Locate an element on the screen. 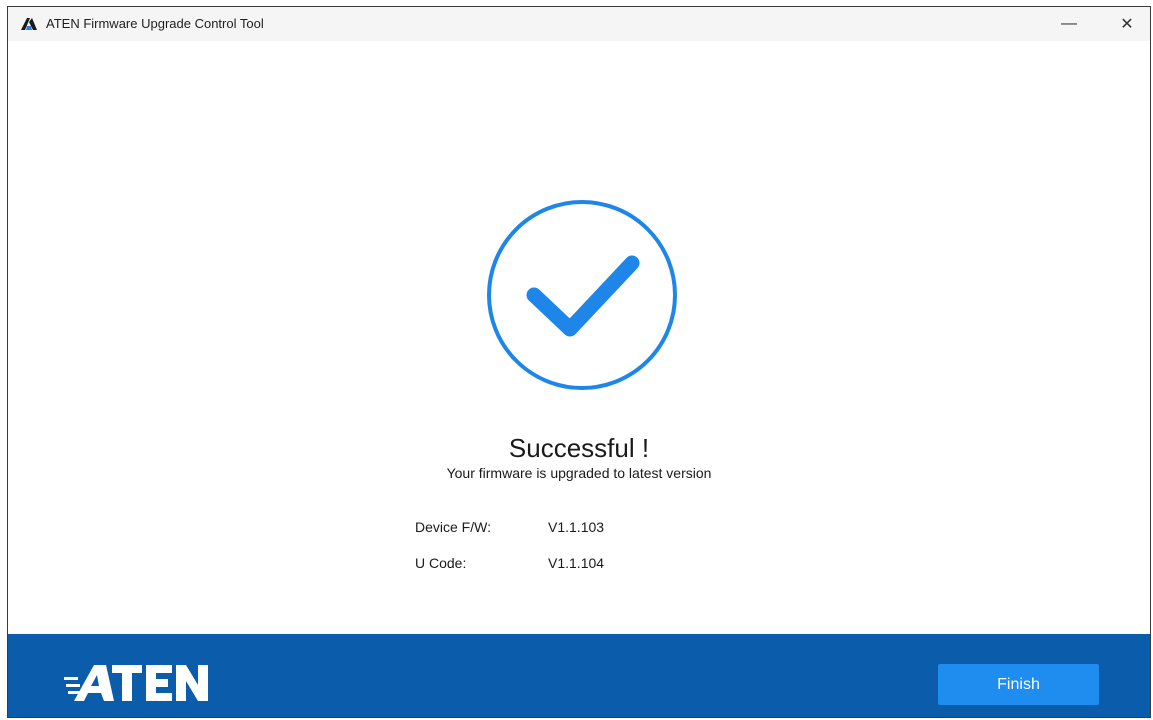 This screenshot has width=1153, height=720. device-fw-value: V1.1.103 is located at coordinates (576, 527).